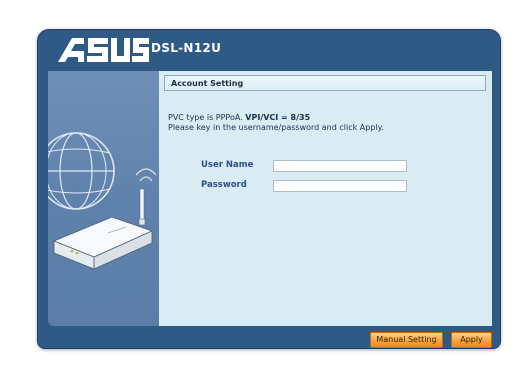 The height and width of the screenshot is (371, 514). What do you see at coordinates (227, 165) in the screenshot?
I see `username-label: User Name` at bounding box center [227, 165].